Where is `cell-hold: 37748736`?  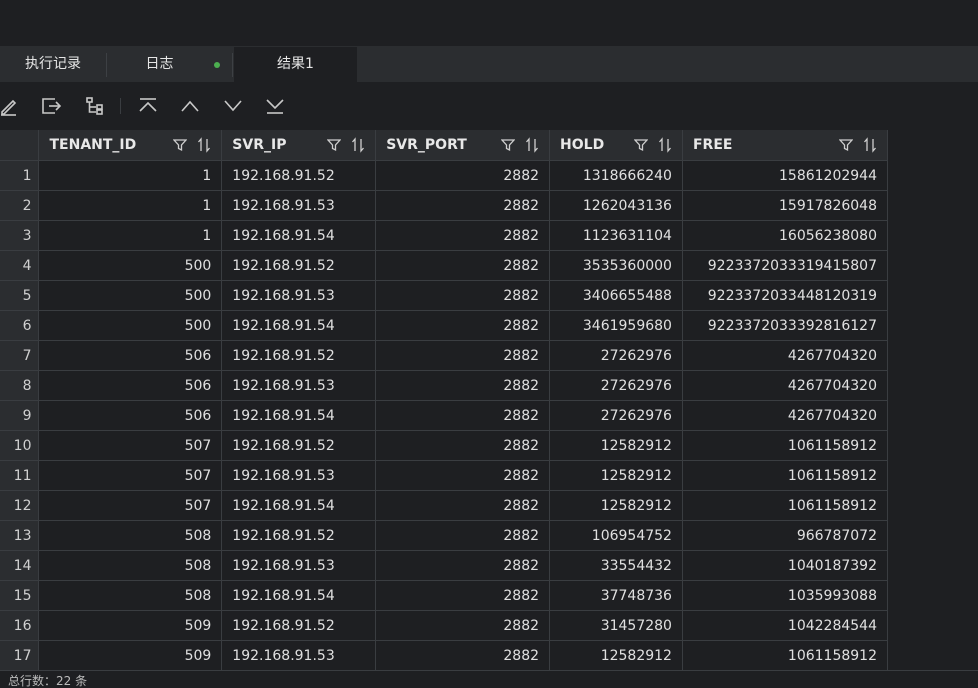
cell-hold: 37748736 is located at coordinates (616, 595).